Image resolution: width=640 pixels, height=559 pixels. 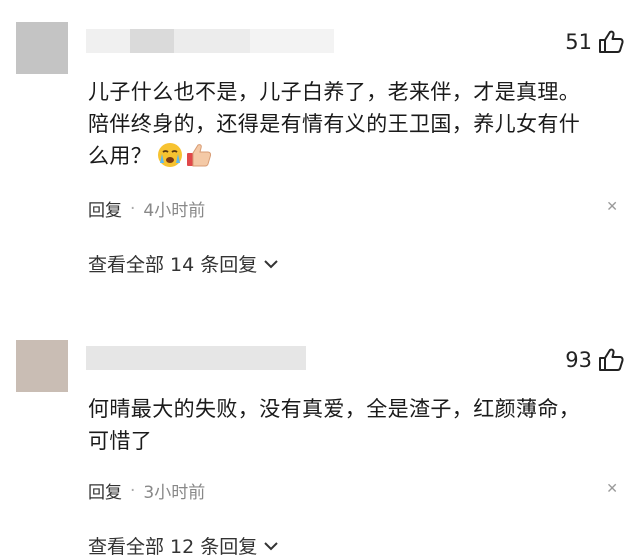 I want to click on comment-meta: 回复 · 4小时前, so click(x=147, y=209).